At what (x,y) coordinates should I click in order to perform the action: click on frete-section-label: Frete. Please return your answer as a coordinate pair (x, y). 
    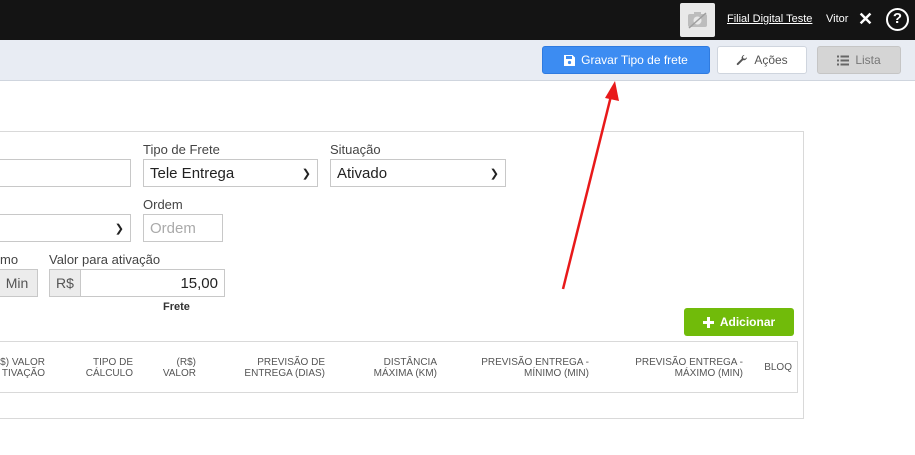
    Looking at the image, I should click on (176, 307).